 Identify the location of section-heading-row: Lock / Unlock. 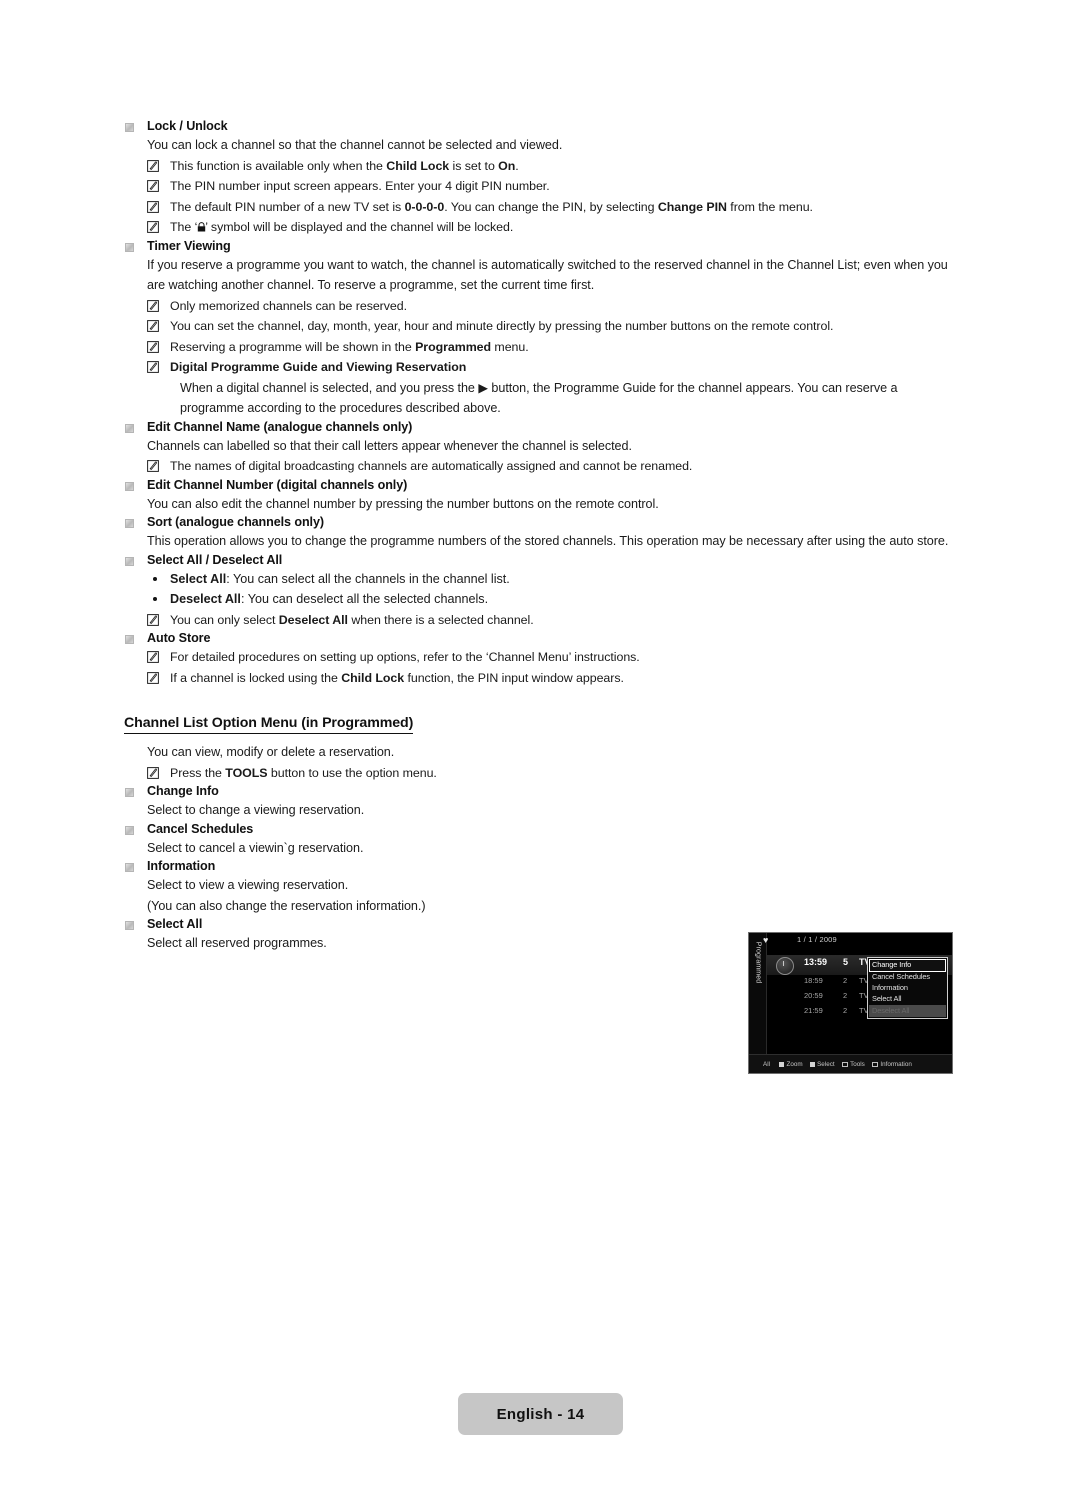
(540, 126).